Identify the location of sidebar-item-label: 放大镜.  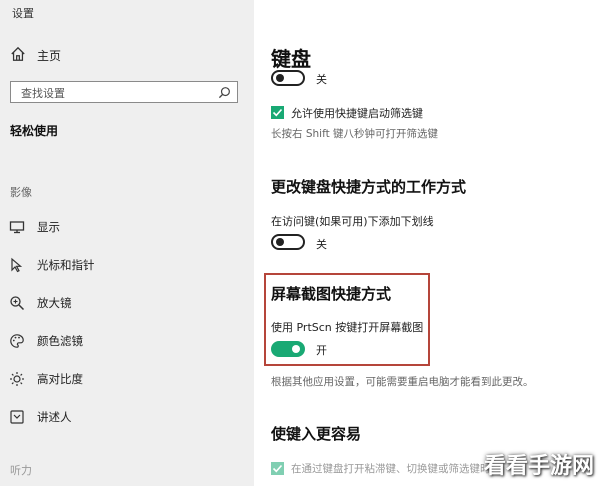
(54, 303).